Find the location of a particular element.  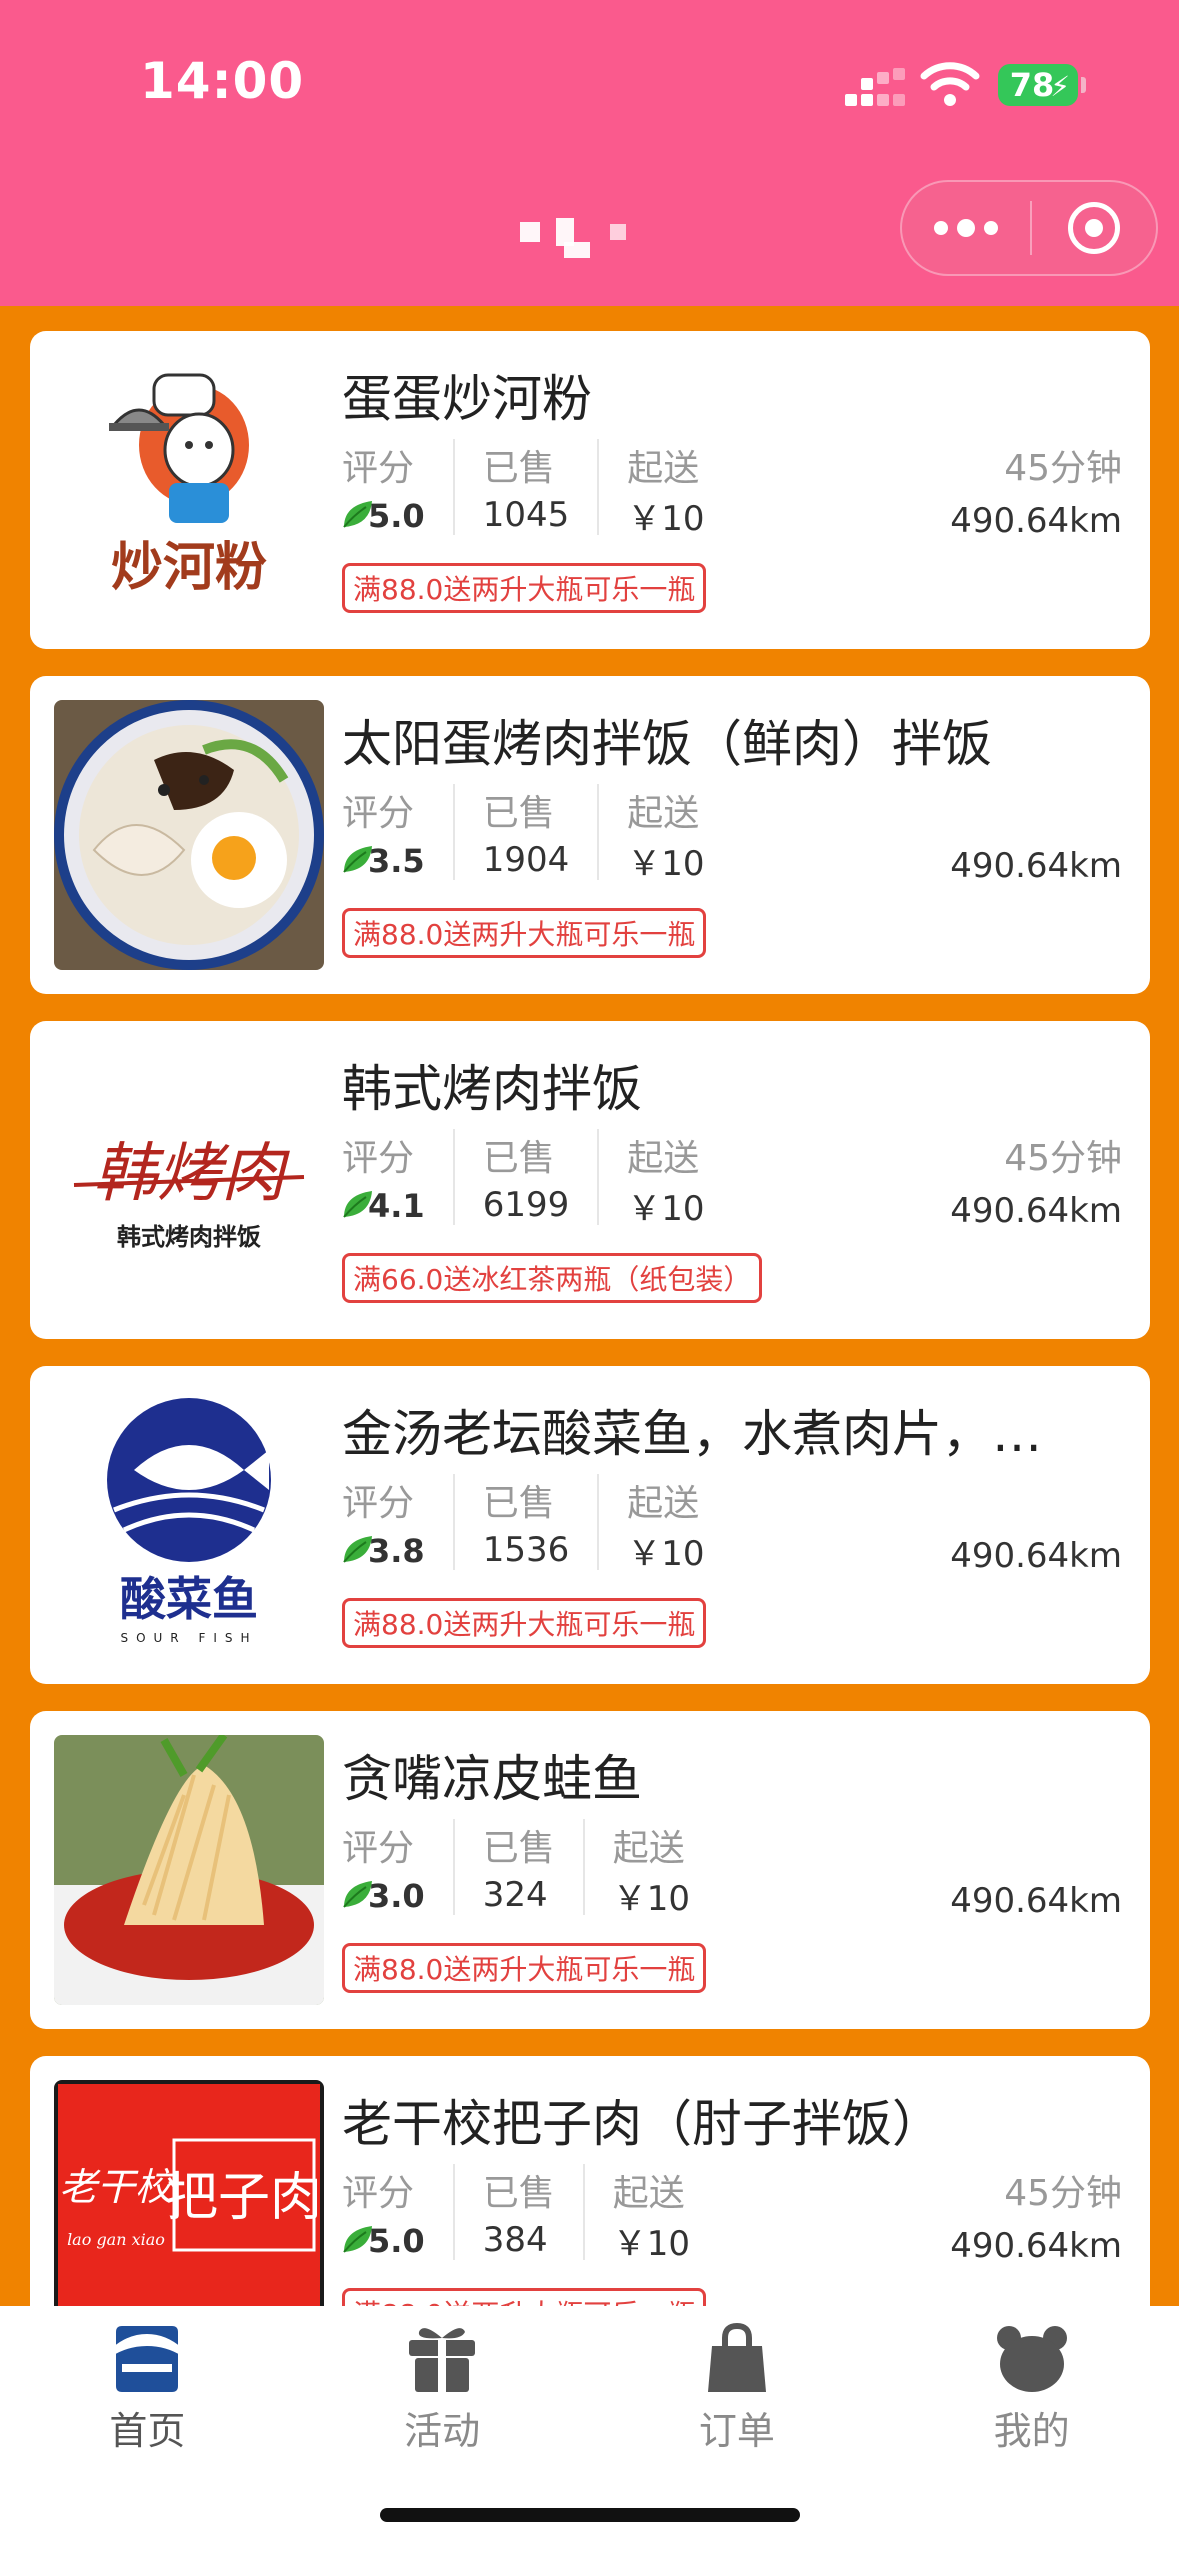

shop-logo-sour-fish: 酸菜鱼 SOUR FISH is located at coordinates (189, 1525).